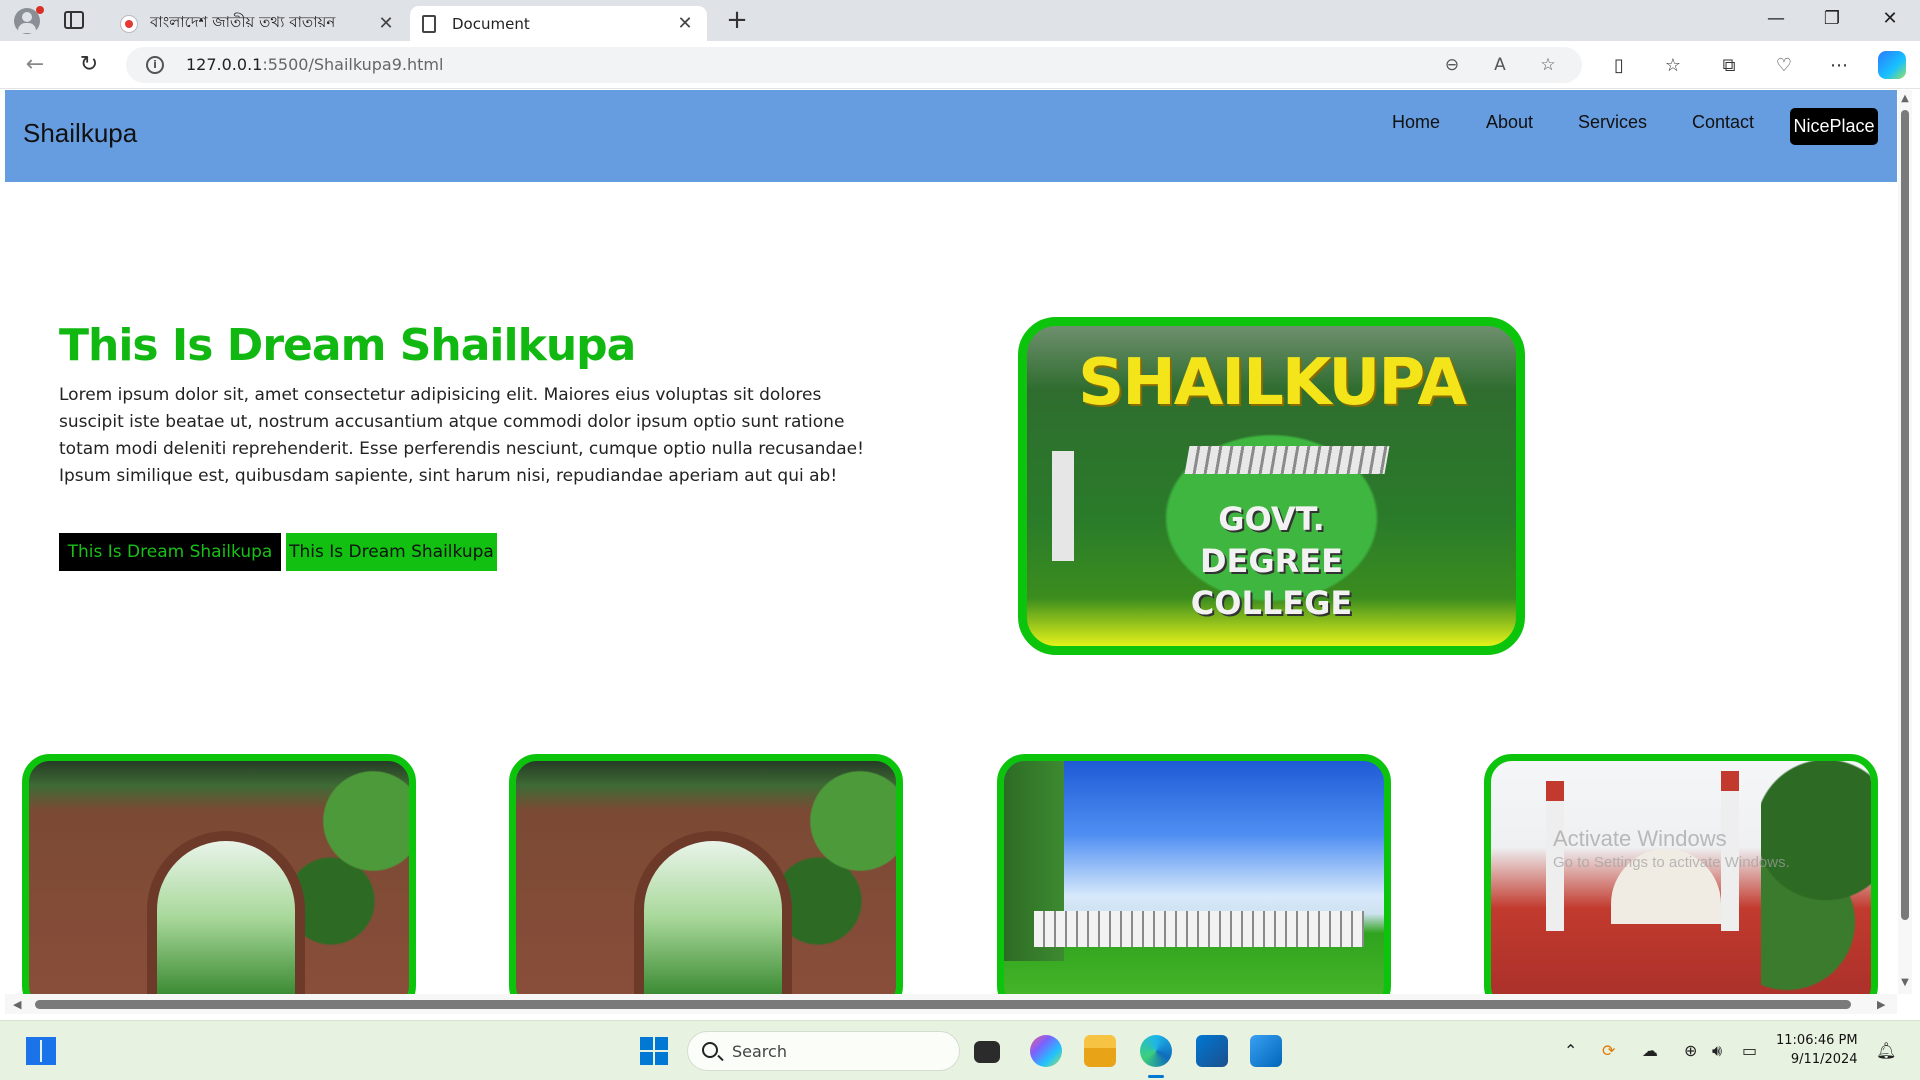  Describe the element at coordinates (1650, 1050) in the screenshot. I see `onedrive-icon: ☁` at that location.